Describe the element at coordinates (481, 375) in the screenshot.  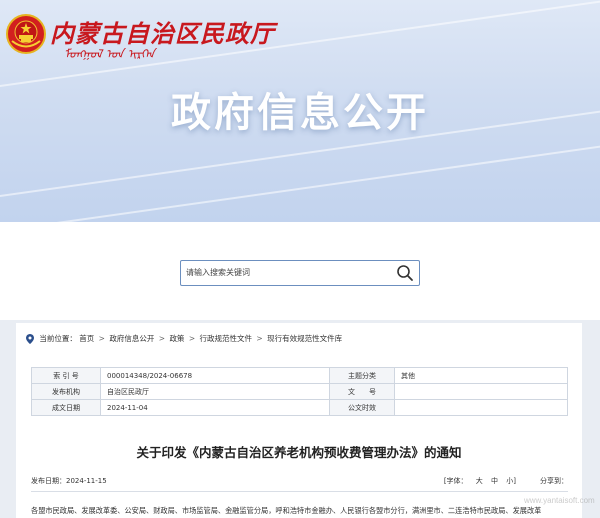
I see `meta-value-category: 其他` at that location.